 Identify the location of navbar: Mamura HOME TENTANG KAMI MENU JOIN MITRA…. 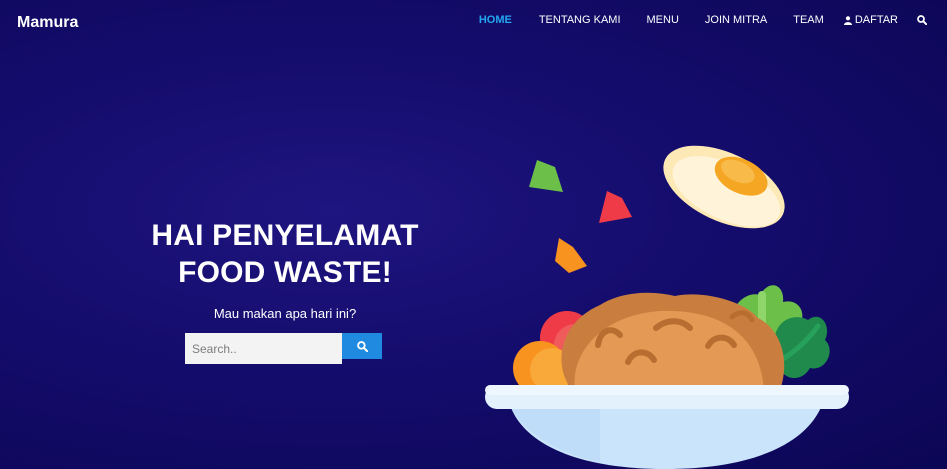
(473, 21).